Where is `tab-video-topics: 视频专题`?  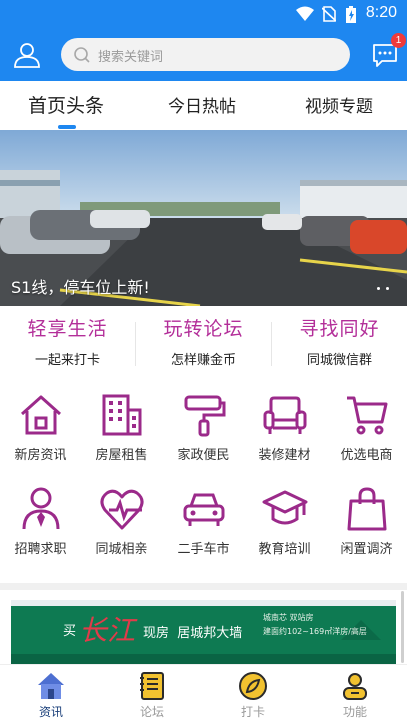
tab-video-topics: 视频专题 is located at coordinates (339, 104).